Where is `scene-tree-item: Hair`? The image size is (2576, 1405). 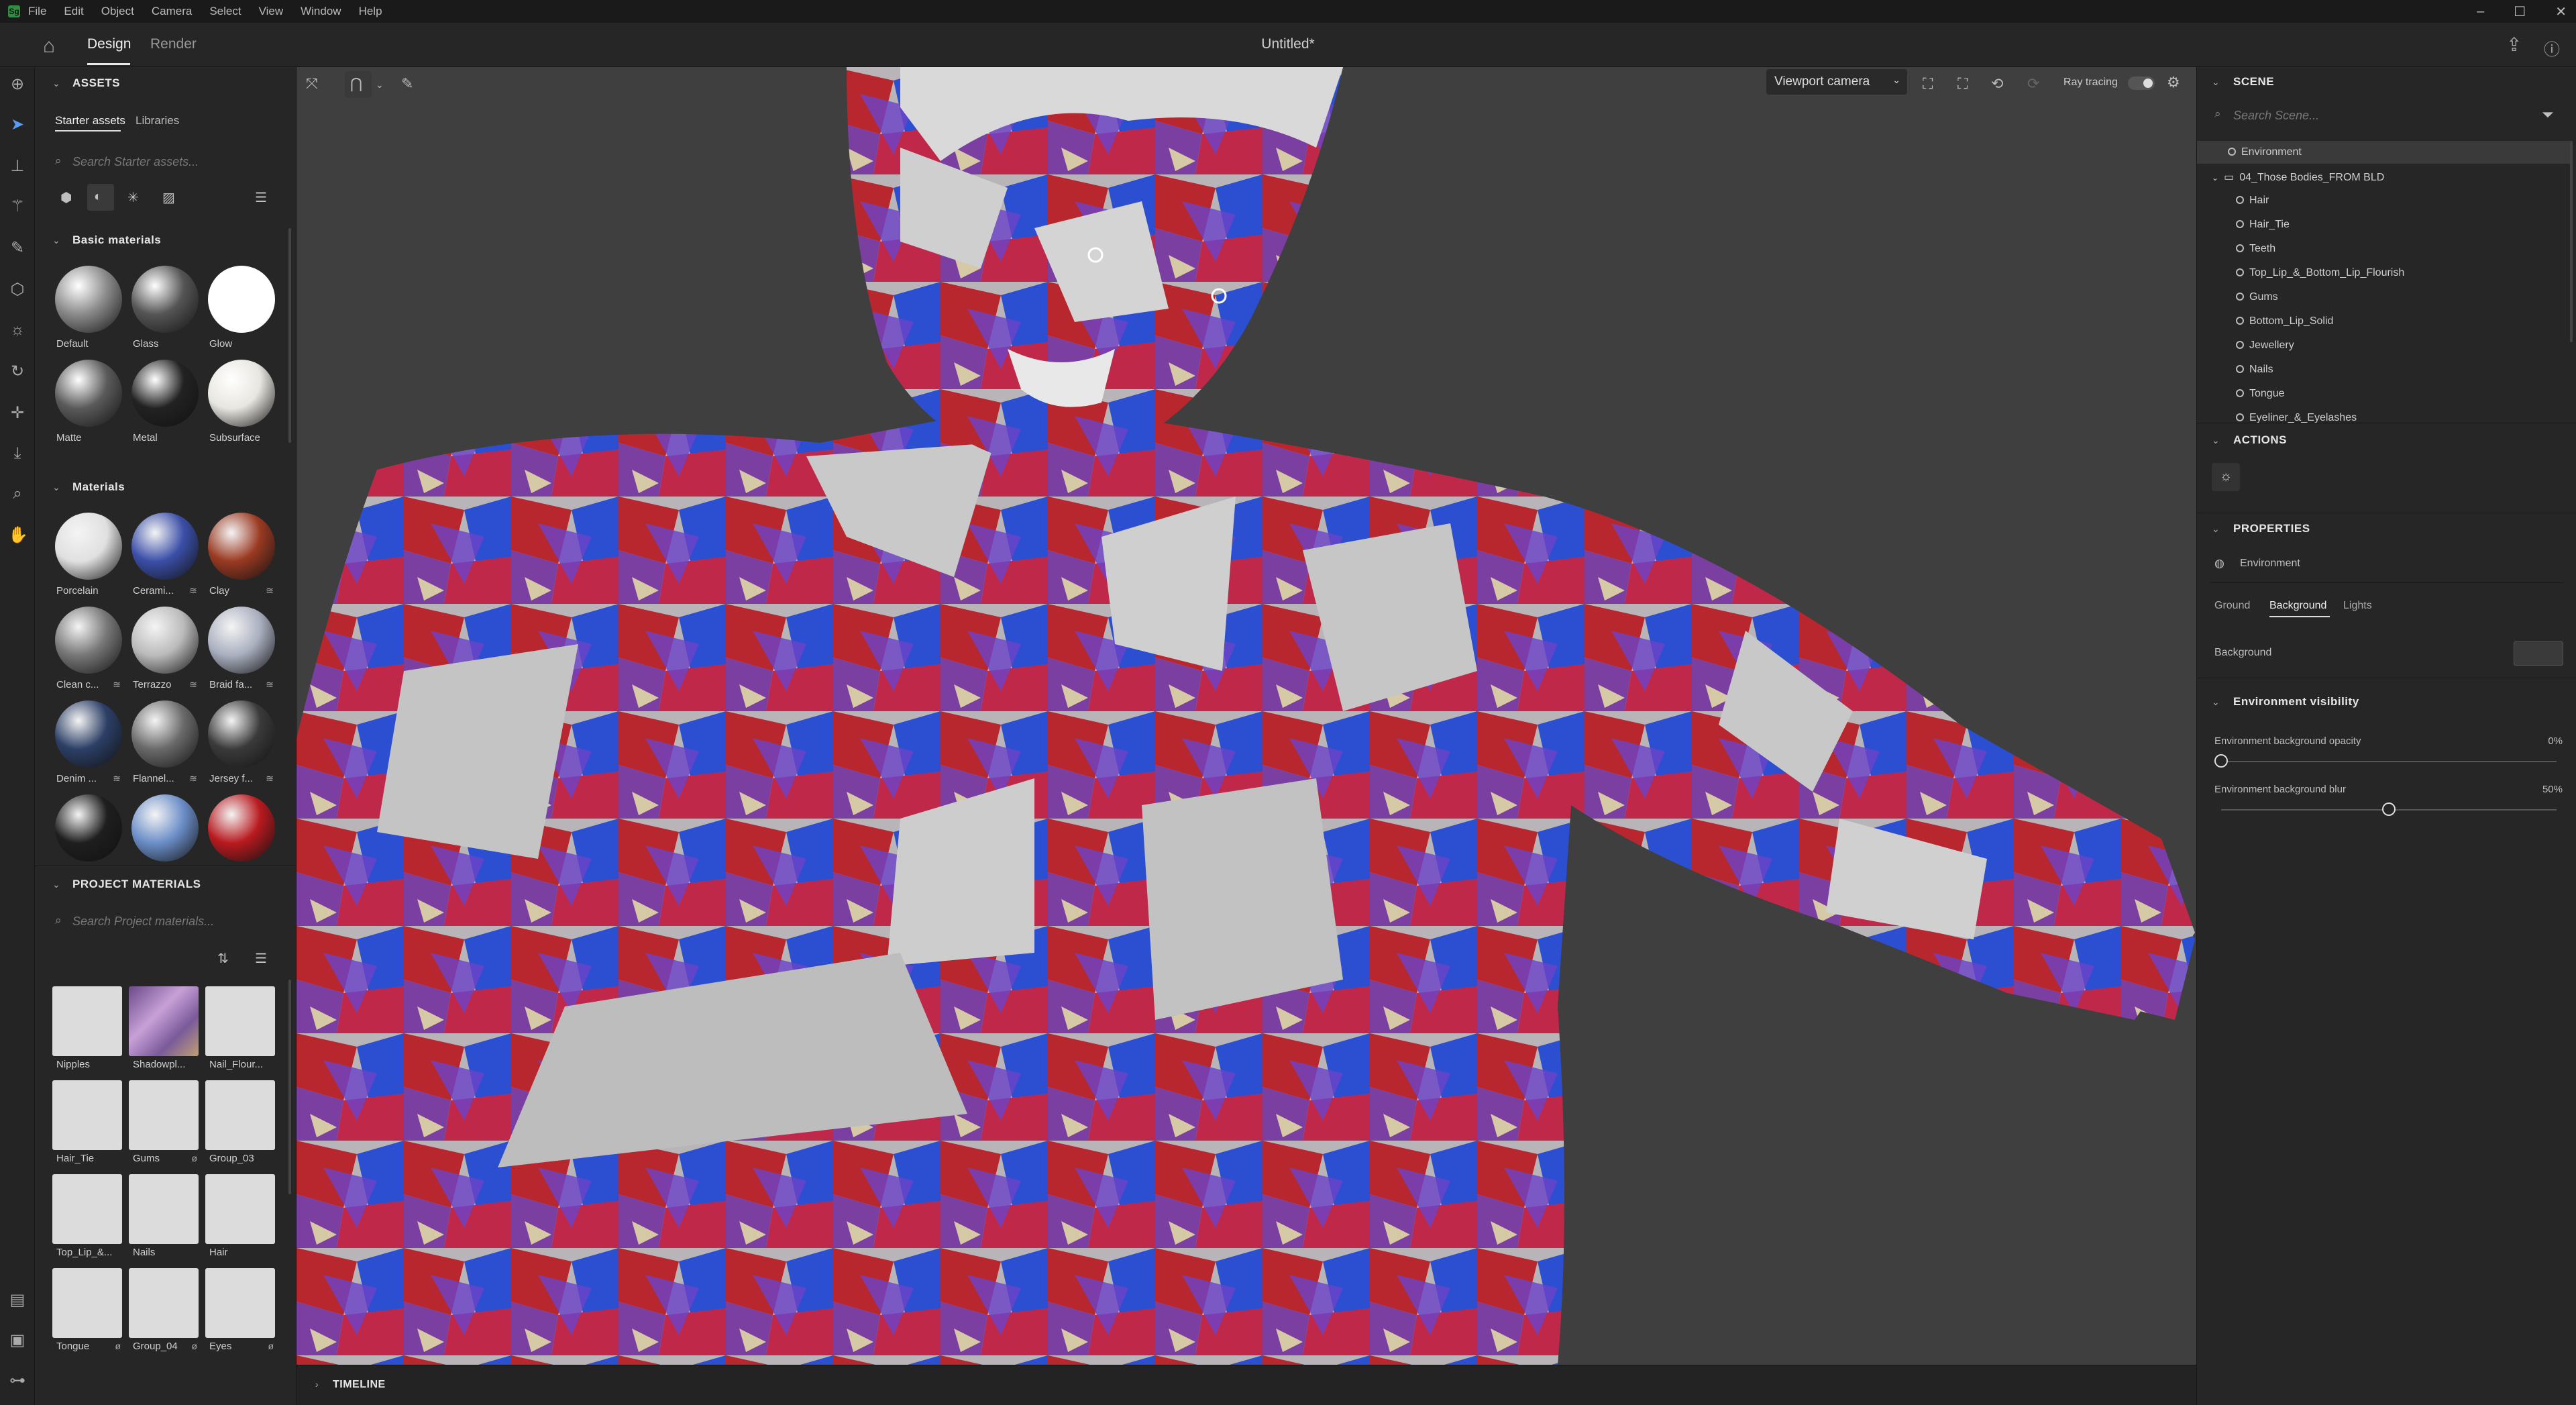 scene-tree-item: Hair is located at coordinates (2252, 201).